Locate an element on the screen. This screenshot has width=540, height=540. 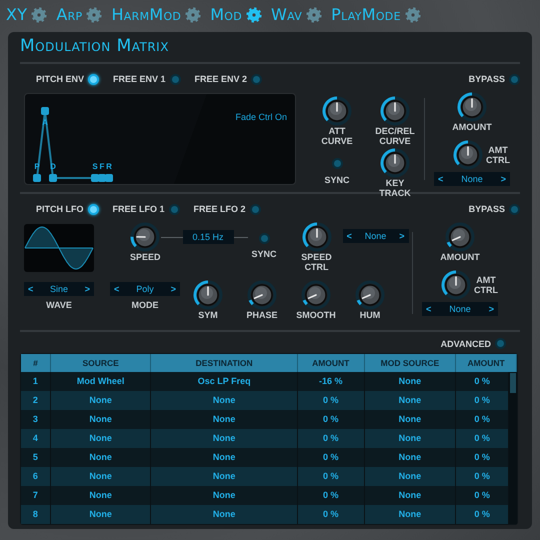
tab: FREE ENV 2 is located at coordinates (228, 79).